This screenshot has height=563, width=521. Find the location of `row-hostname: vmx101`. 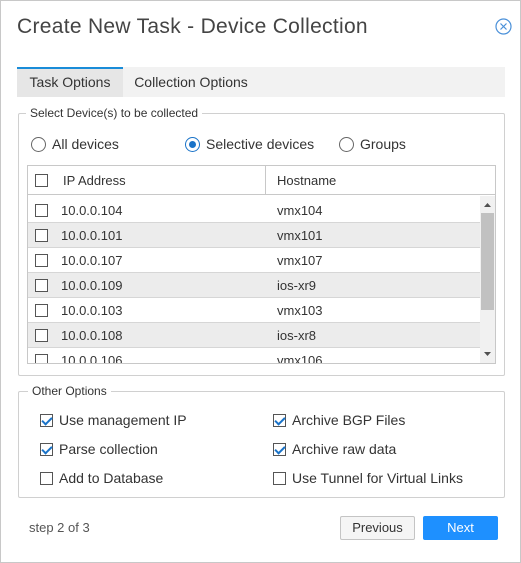

row-hostname: vmx101 is located at coordinates (300, 235).